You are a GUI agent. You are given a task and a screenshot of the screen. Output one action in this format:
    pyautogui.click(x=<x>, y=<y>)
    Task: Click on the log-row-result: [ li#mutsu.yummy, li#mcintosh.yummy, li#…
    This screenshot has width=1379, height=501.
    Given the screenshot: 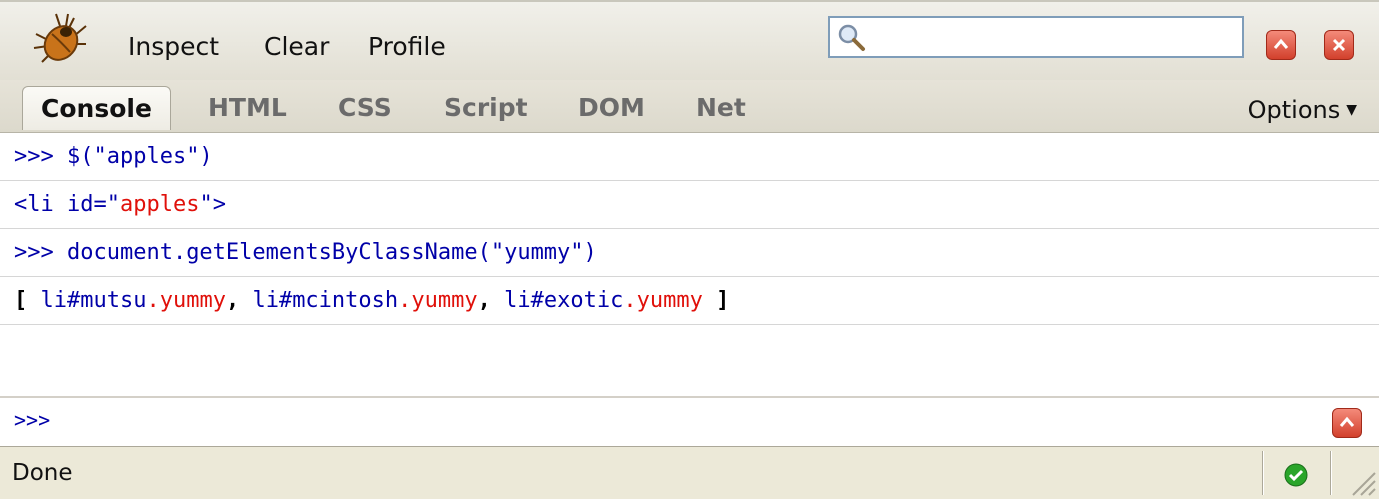 What is the action you would take?
    pyautogui.click(x=689, y=301)
    